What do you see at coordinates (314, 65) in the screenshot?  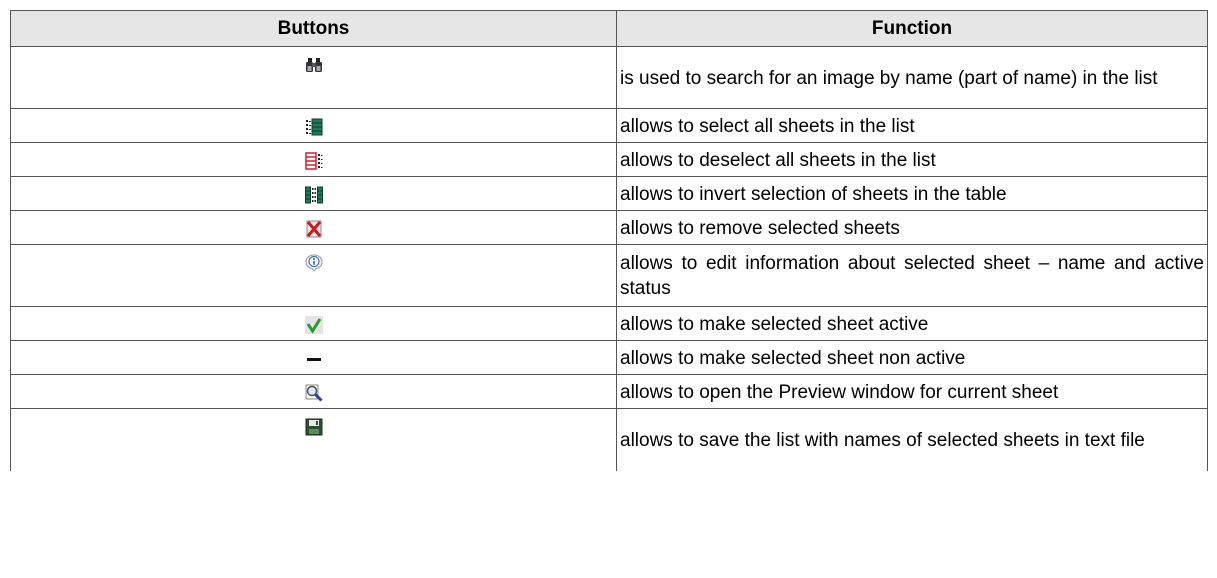 I see `binoculars-icon` at bounding box center [314, 65].